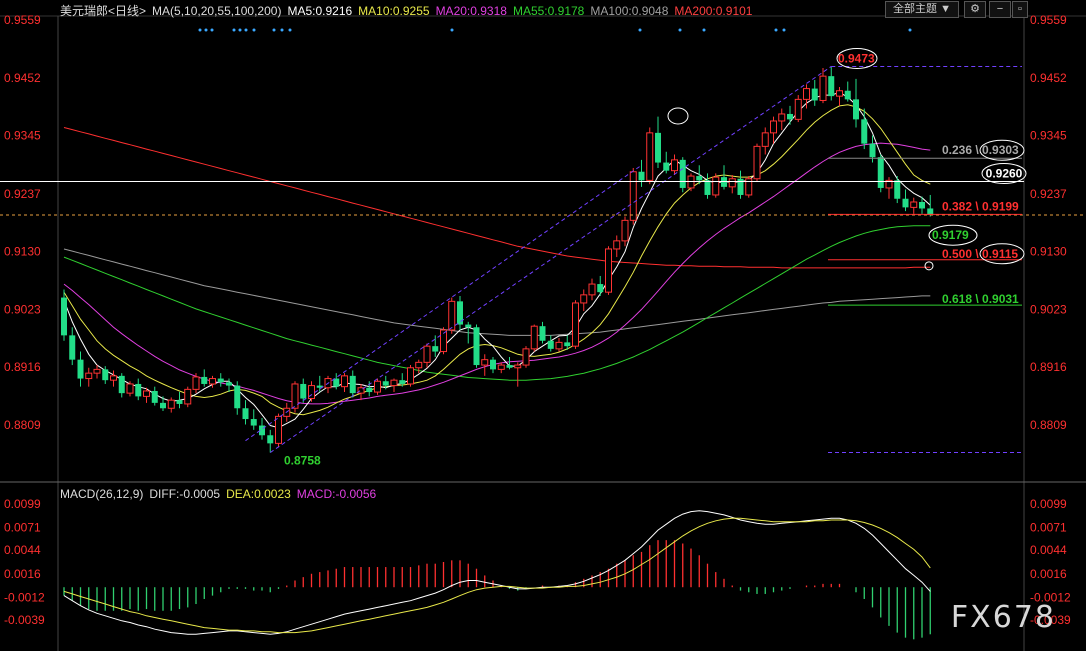 Image resolution: width=1086 pixels, height=651 pixels. I want to click on low-label: 0.8758, so click(302, 461).